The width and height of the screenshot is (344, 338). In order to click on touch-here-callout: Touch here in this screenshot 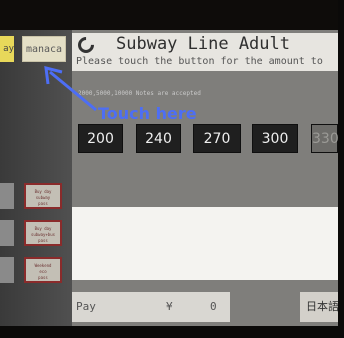, I will do `click(147, 113)`.